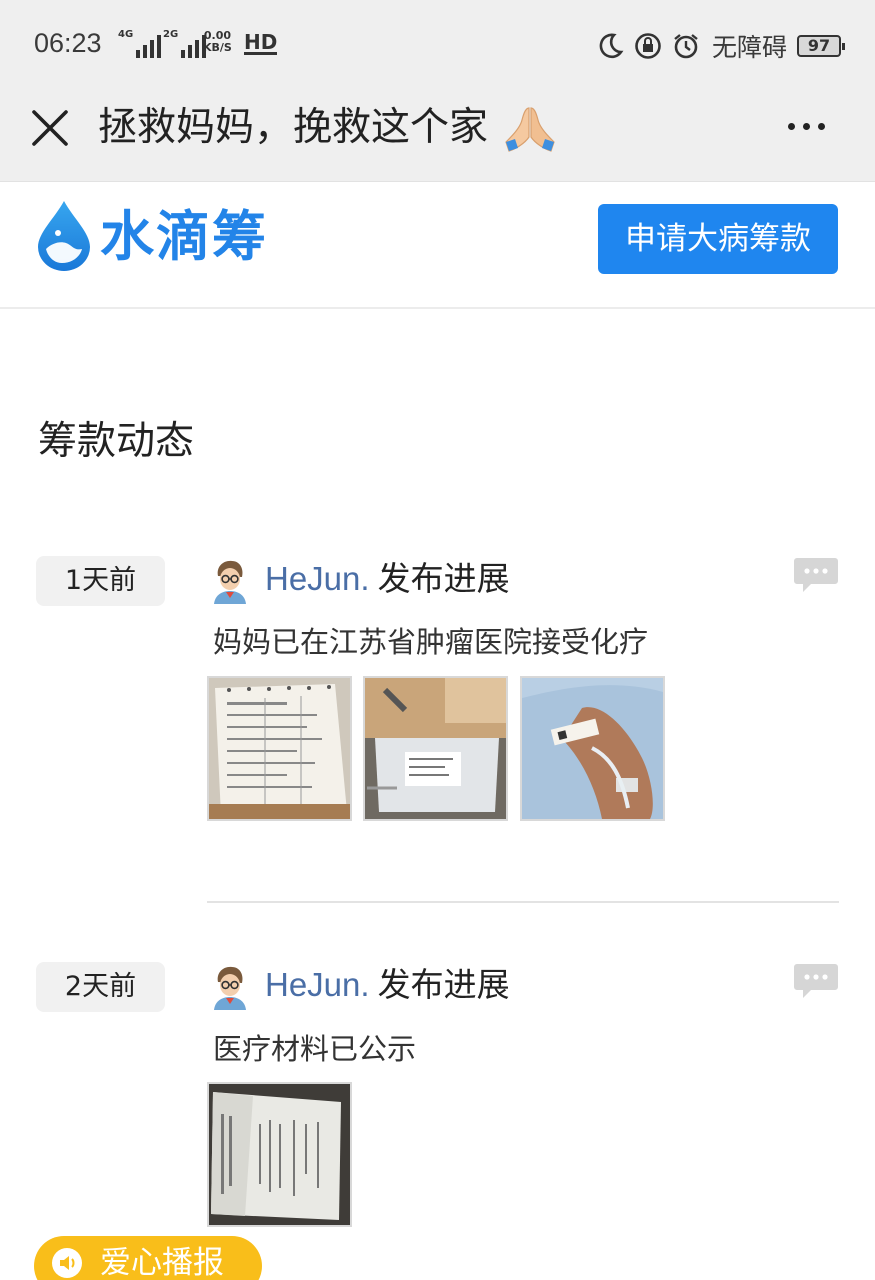  Describe the element at coordinates (171, 34) in the screenshot. I see `signal-2g-label: 2G` at that location.